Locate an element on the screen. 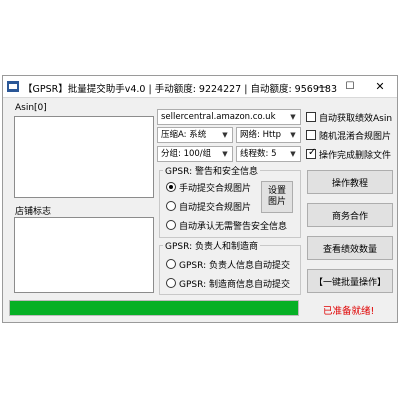 This screenshot has width=400, height=400. close-button: ✕ is located at coordinates (380, 87).